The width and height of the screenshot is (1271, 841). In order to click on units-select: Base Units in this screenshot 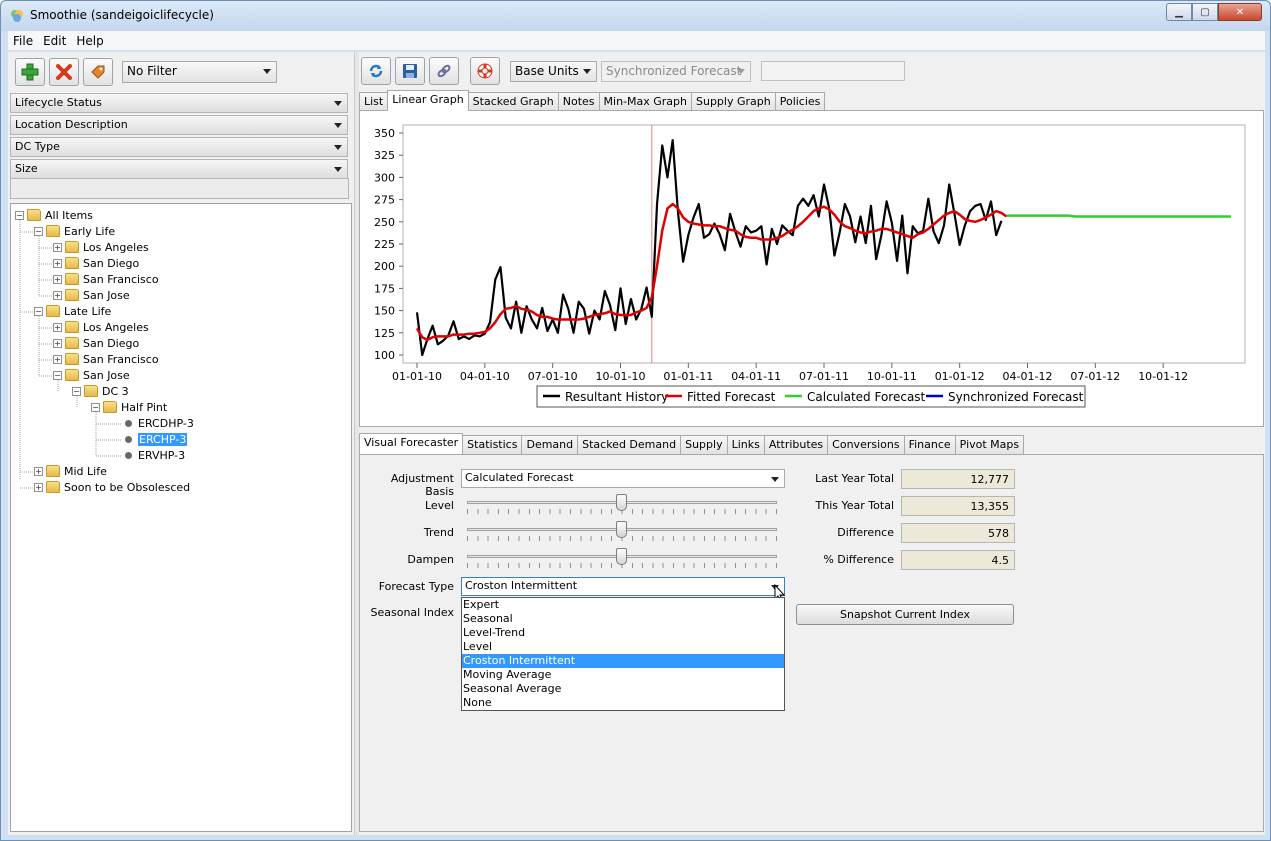, I will do `click(553, 71)`.